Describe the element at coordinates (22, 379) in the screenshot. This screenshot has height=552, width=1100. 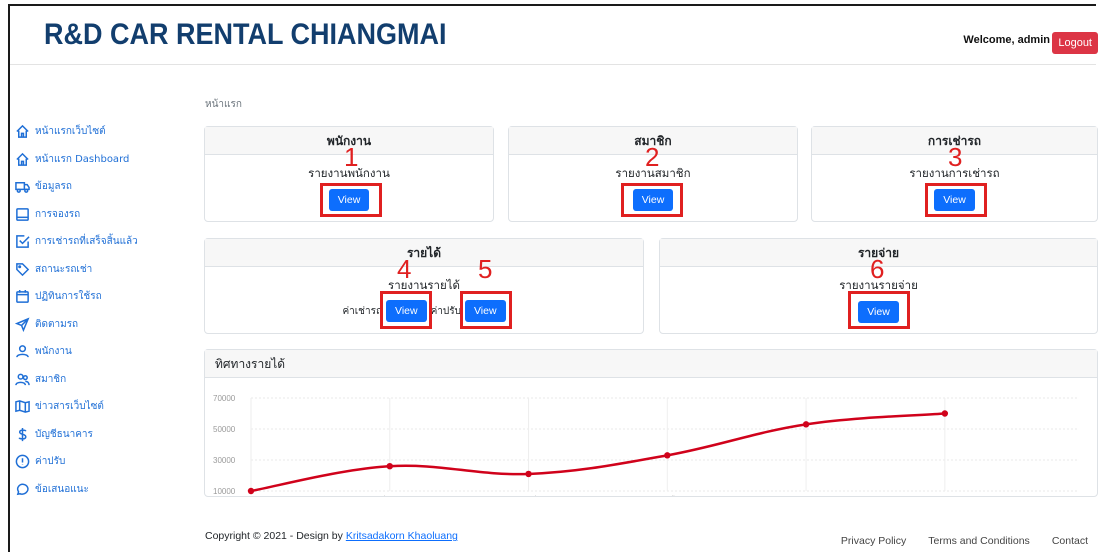
I see `people-icon` at that location.